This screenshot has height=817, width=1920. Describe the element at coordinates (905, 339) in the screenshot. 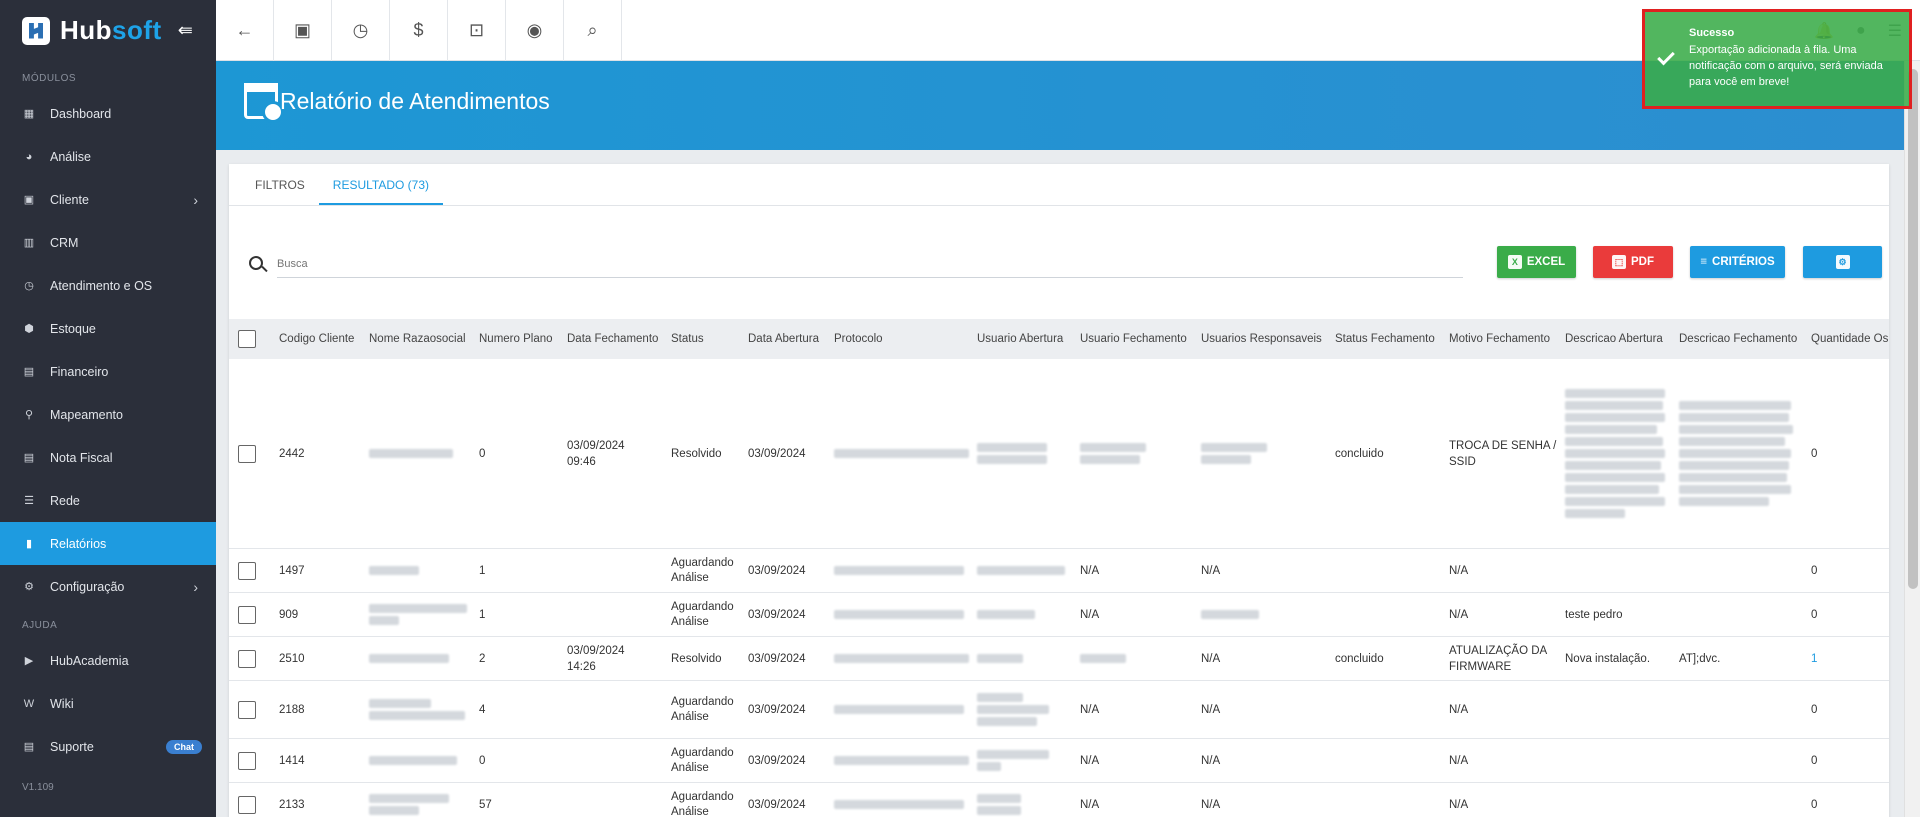

I see `column-header: Protocolo` at that location.